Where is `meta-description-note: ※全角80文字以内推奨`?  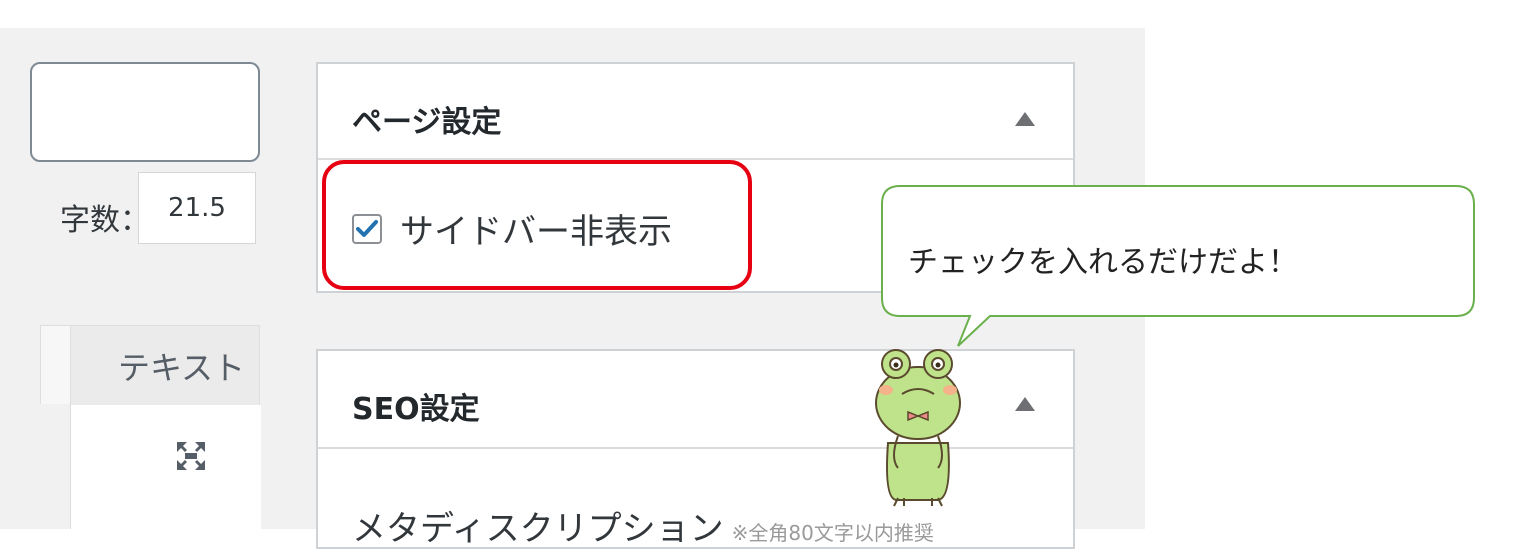
meta-description-note: ※全角80文字以内推奨 is located at coordinates (832, 533).